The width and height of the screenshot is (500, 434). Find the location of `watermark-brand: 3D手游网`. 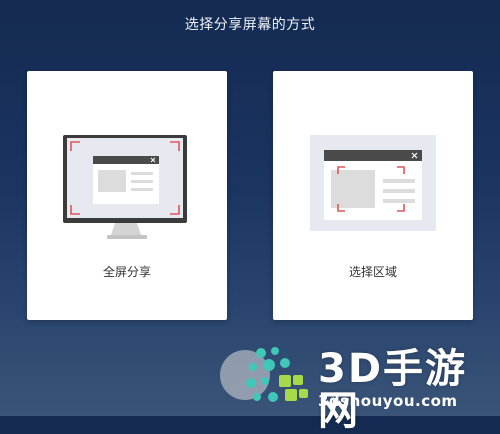

watermark-brand: 3D手游网 is located at coordinates (393, 390).